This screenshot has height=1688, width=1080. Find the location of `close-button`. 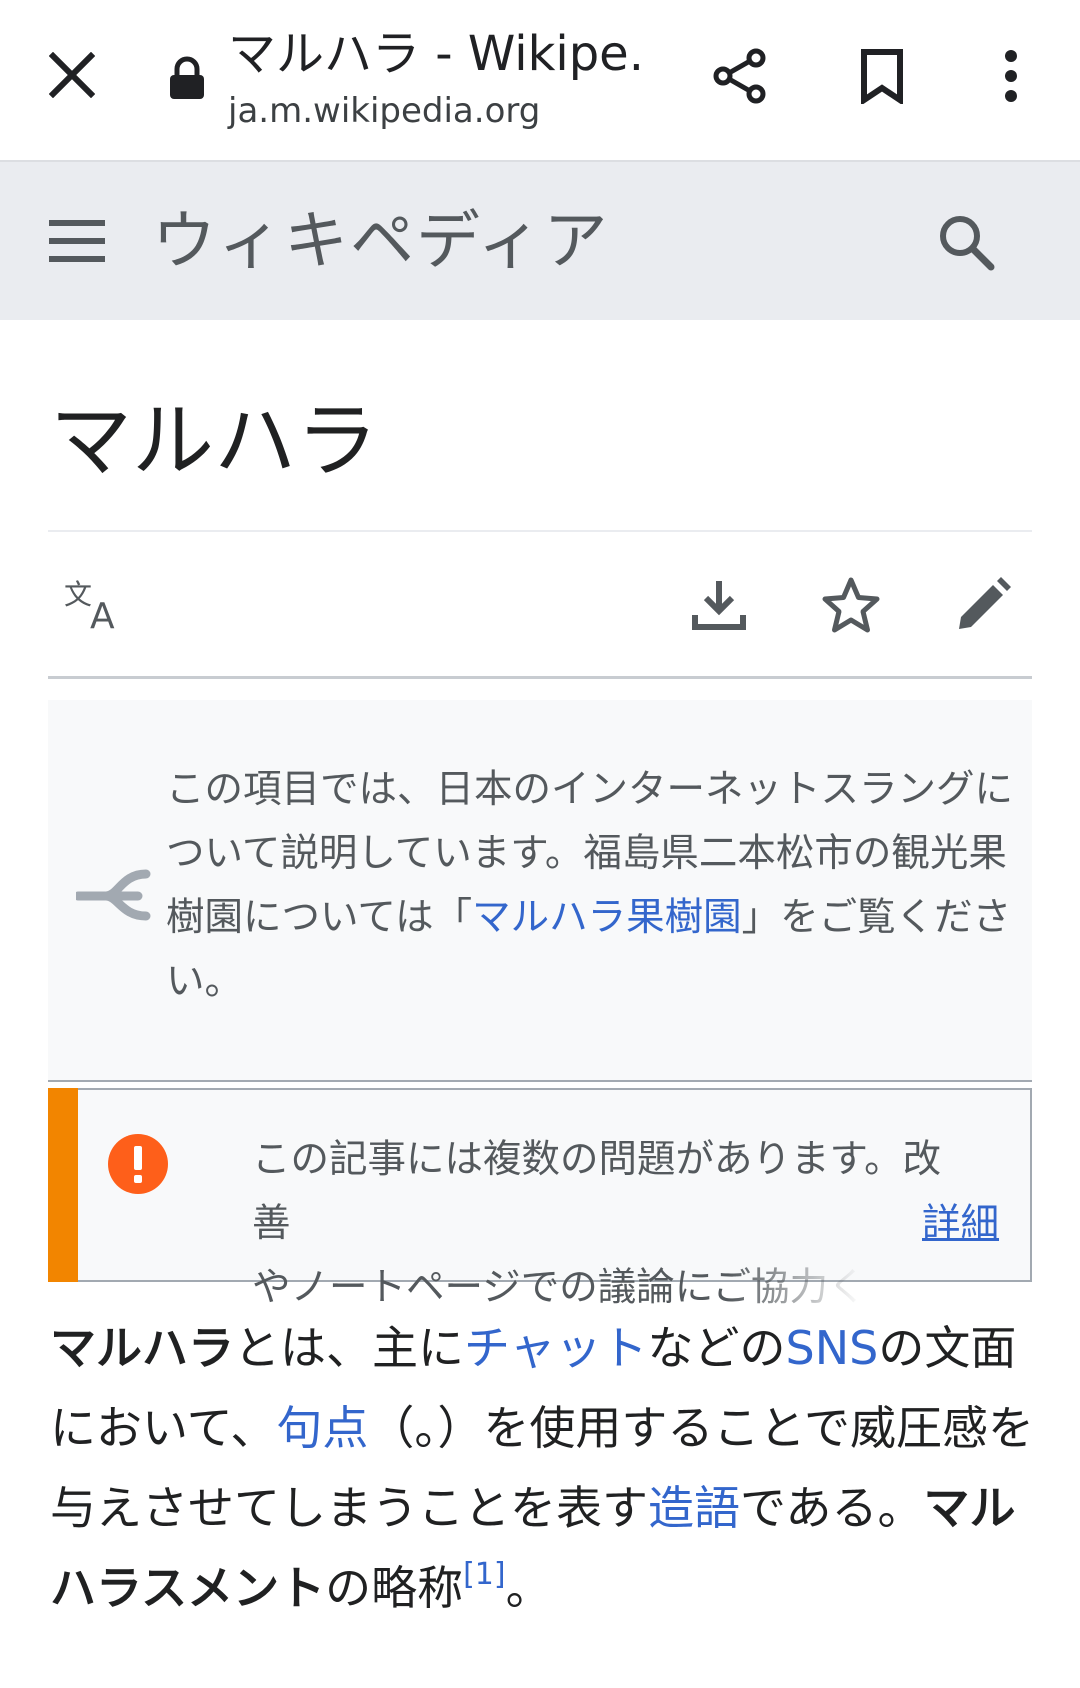

close-button is located at coordinates (72, 75).